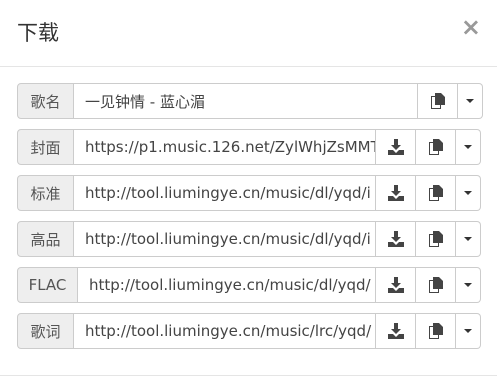 Image resolution: width=497 pixels, height=387 pixels. I want to click on dialog-title: 下载, so click(38, 33).